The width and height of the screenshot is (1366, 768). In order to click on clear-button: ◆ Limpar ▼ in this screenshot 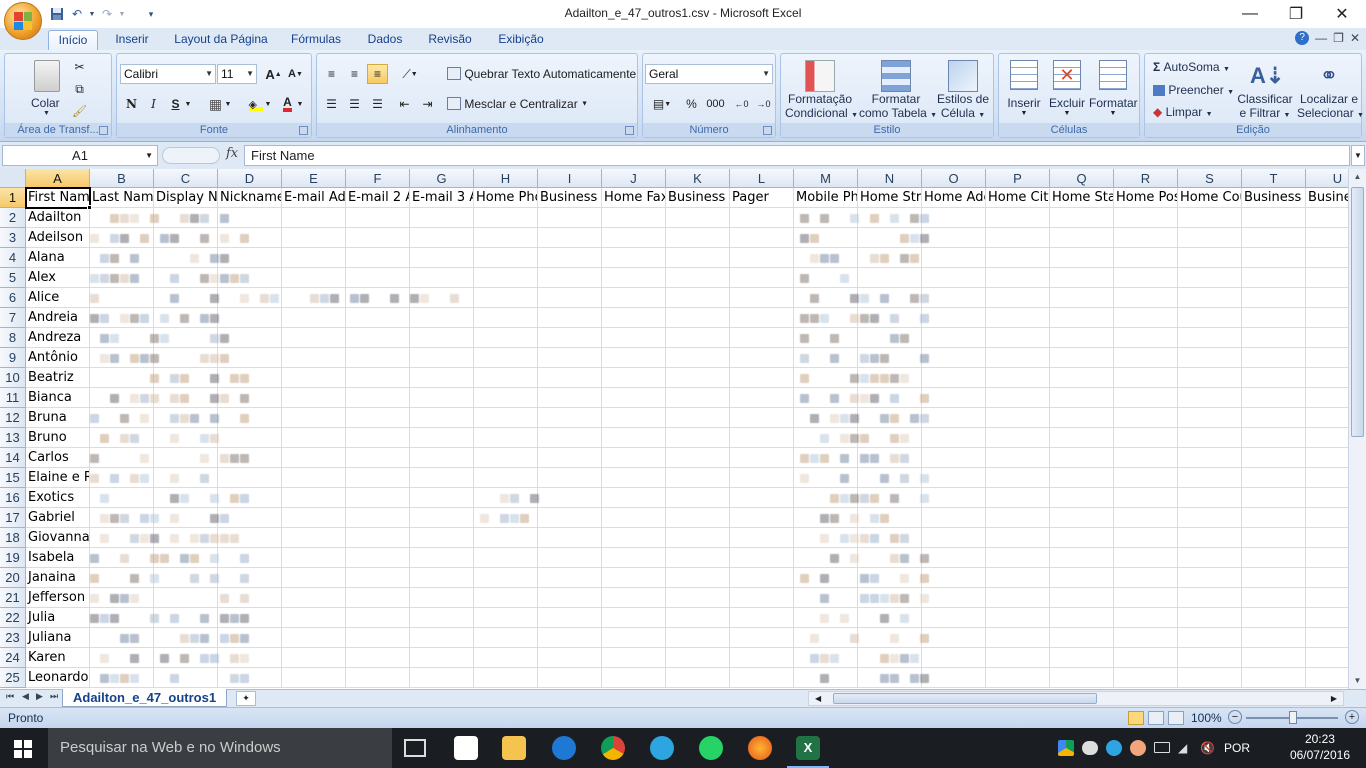, I will do `click(1183, 112)`.